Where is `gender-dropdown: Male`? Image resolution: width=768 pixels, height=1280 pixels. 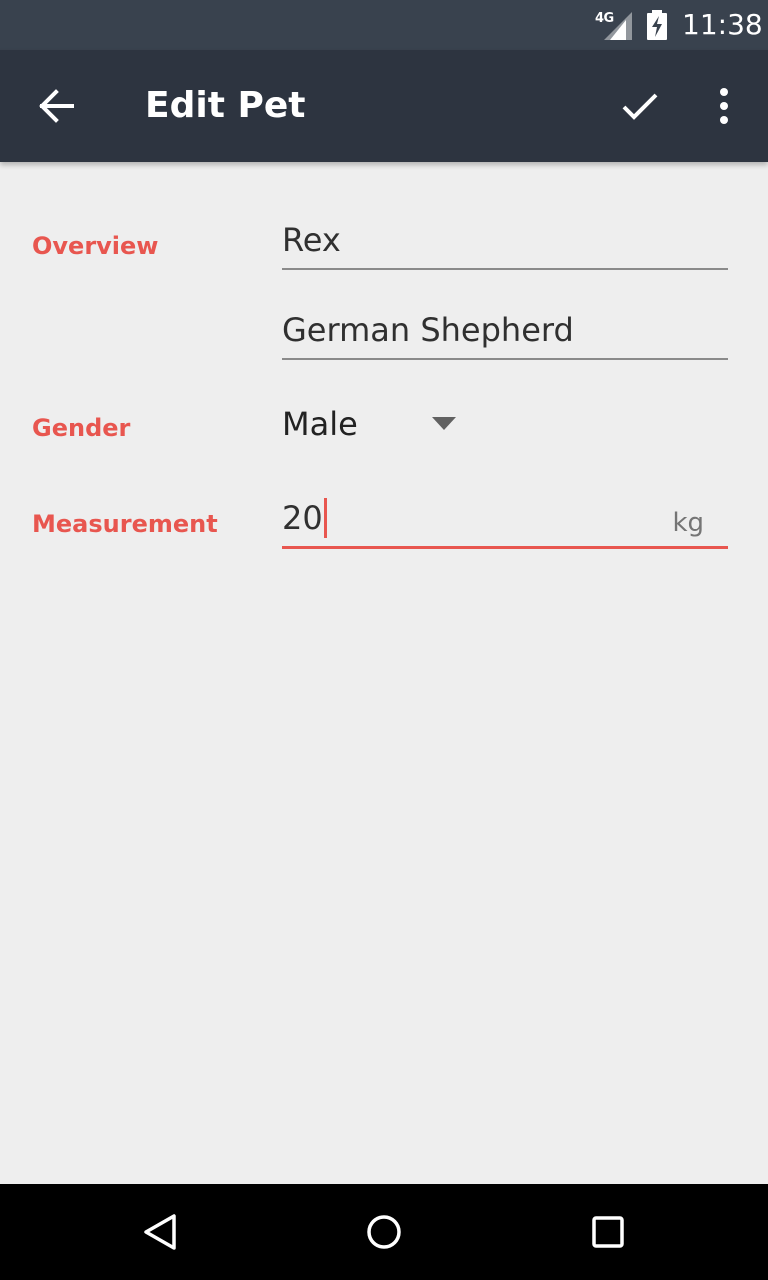 gender-dropdown: Male is located at coordinates (382, 425).